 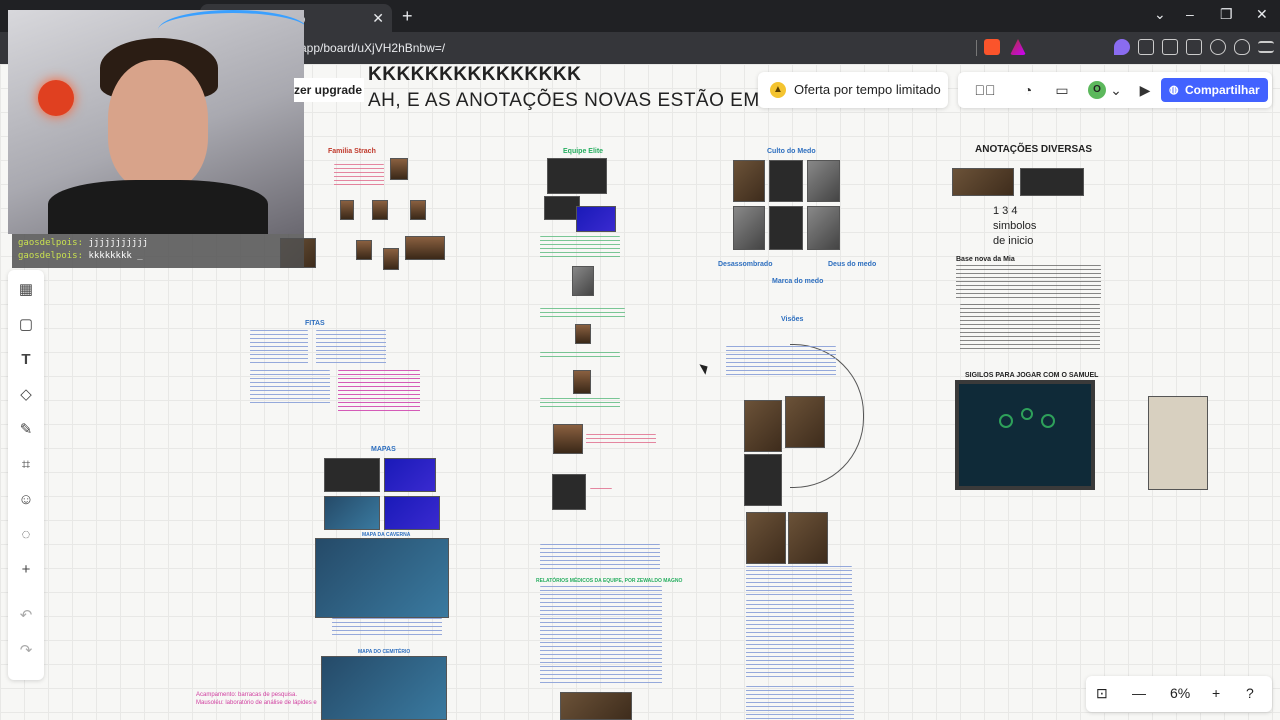 What do you see at coordinates (1116, 90) in the screenshot?
I see `chevron-down-icon: ⌄` at bounding box center [1116, 90].